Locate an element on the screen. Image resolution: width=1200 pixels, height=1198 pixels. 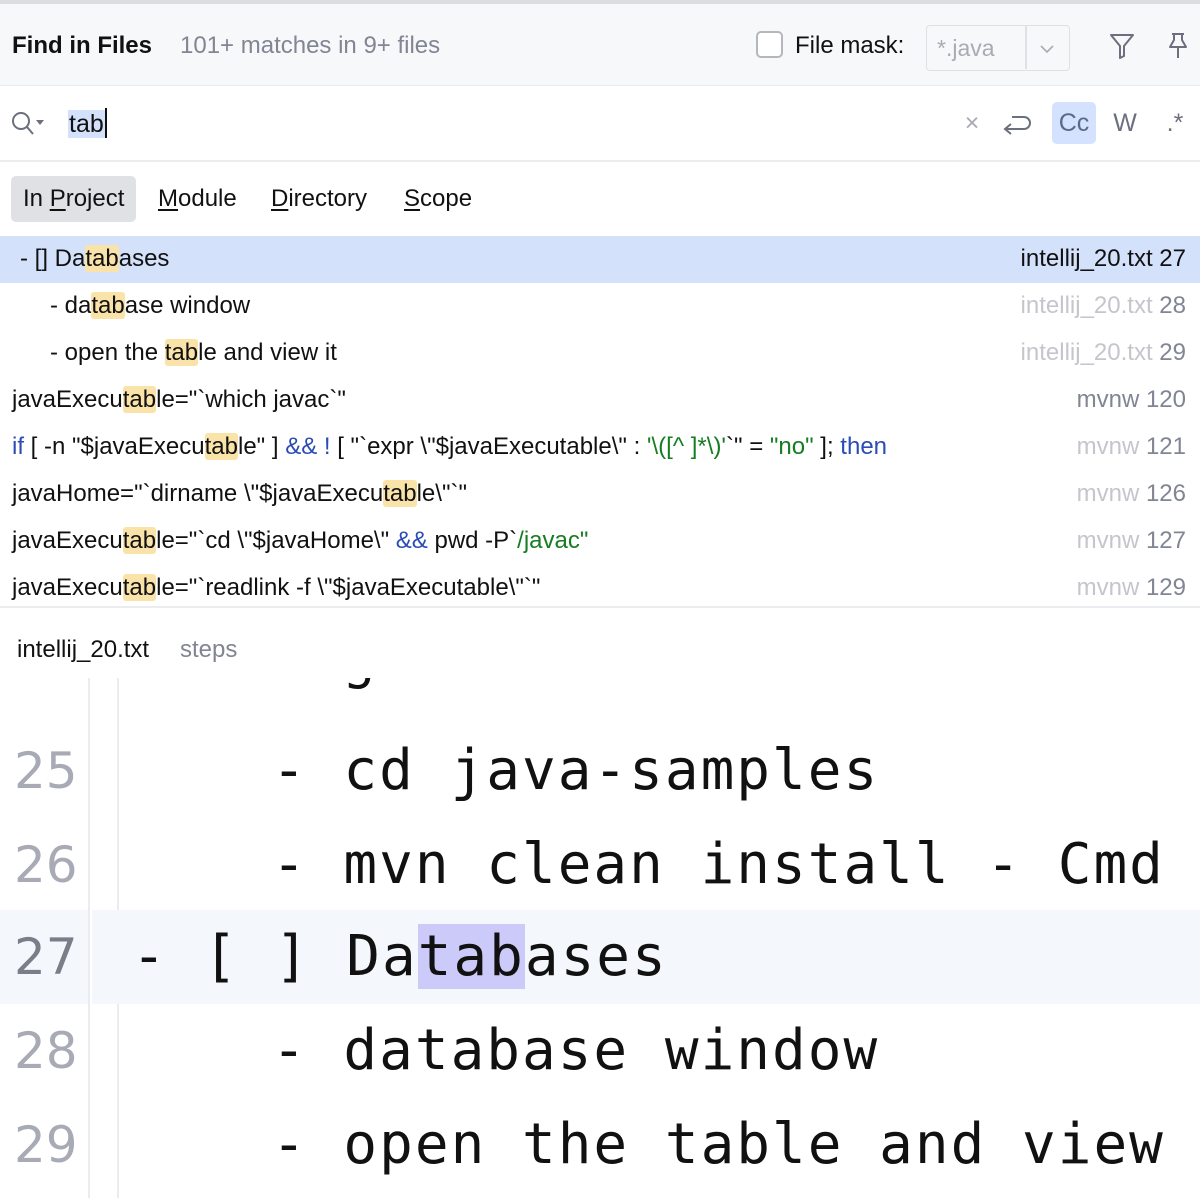
new-line-button is located at coordinates (1016, 123).